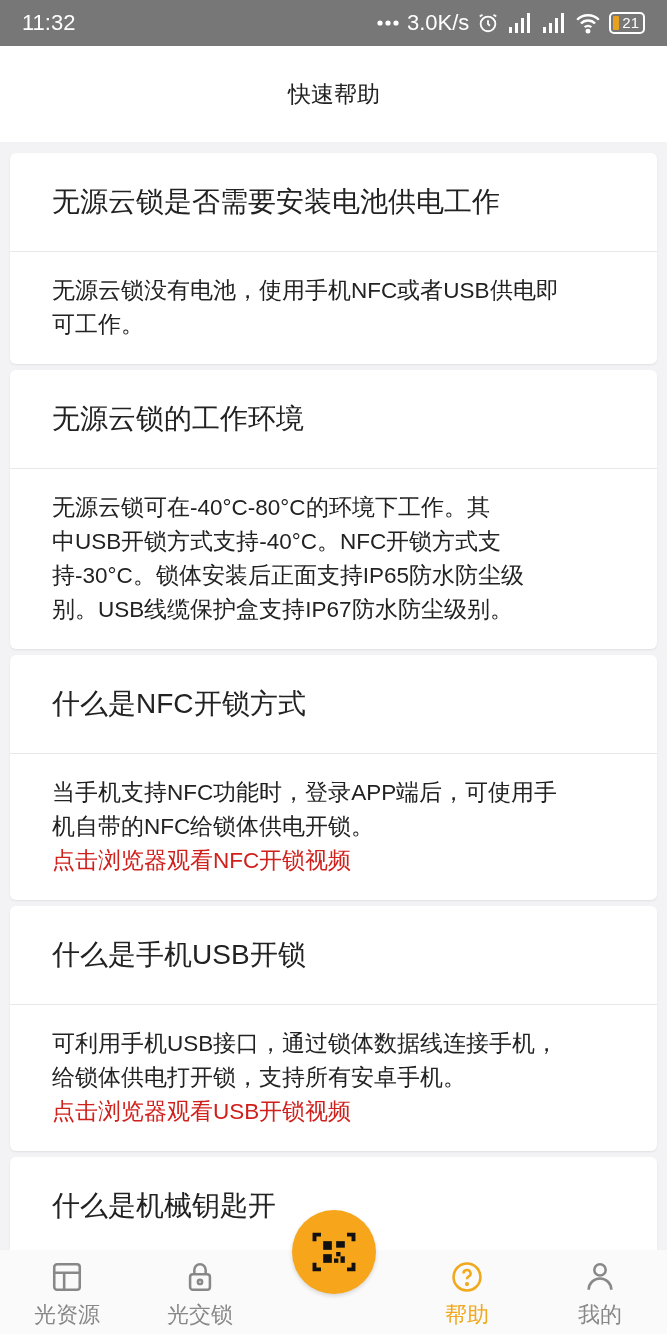  Describe the element at coordinates (200, 1315) in the screenshot. I see `tab-label: 光交锁` at that location.